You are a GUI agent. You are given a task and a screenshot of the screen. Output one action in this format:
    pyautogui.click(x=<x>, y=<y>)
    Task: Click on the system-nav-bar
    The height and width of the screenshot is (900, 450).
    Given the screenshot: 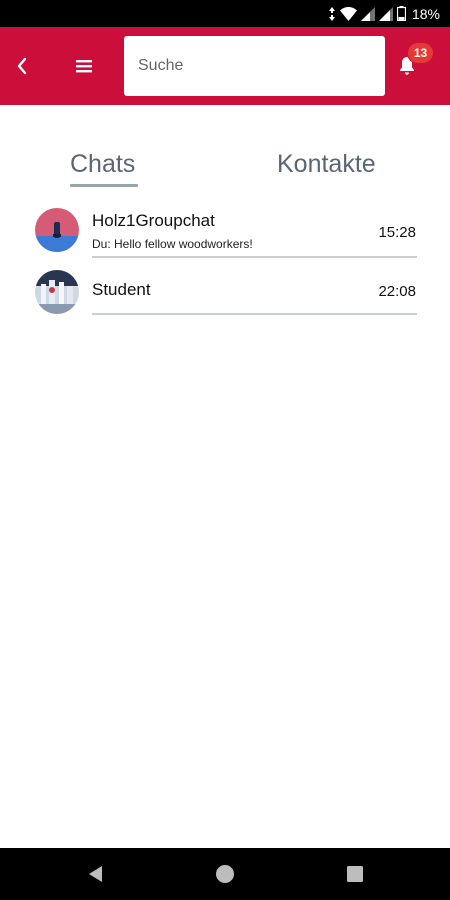 What is the action you would take?
    pyautogui.click(x=225, y=874)
    